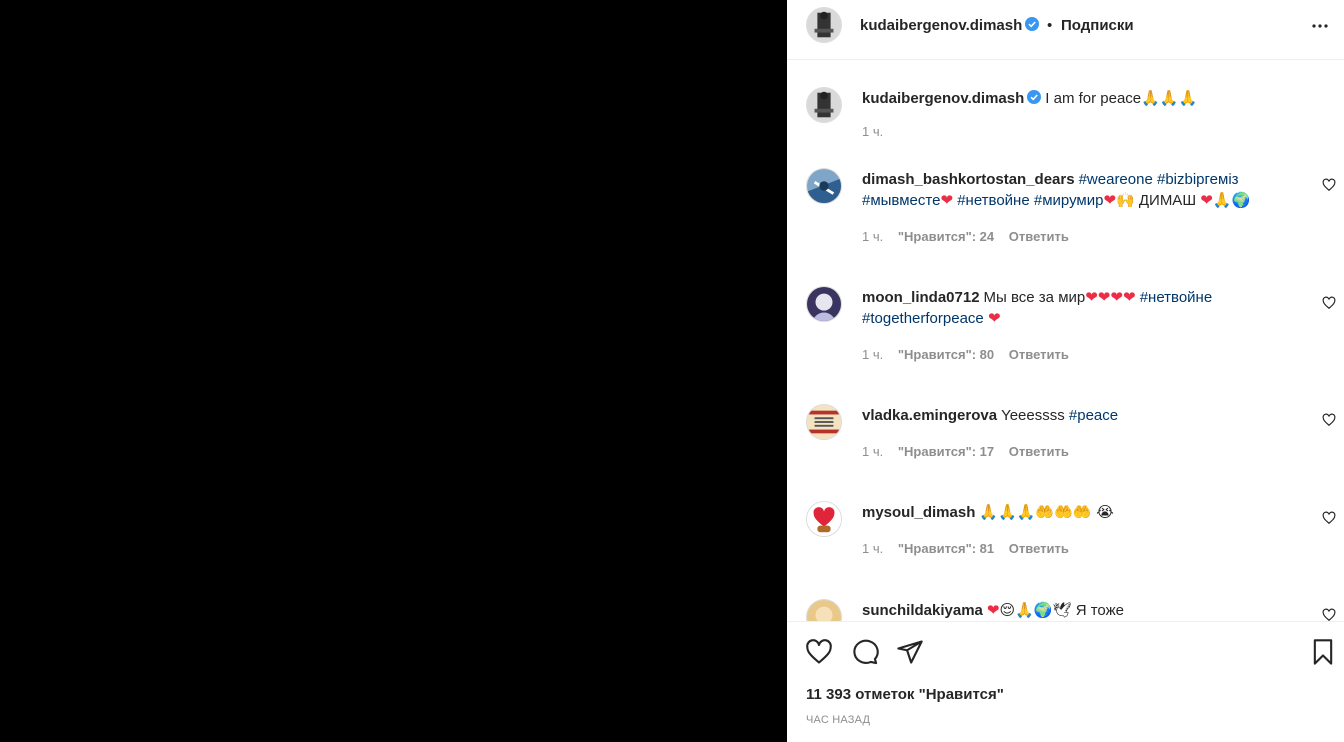 This screenshot has height=742, width=1344. Describe the element at coordinates (918, 512) in the screenshot. I see `commenter-username: mysoul_dimash` at that location.